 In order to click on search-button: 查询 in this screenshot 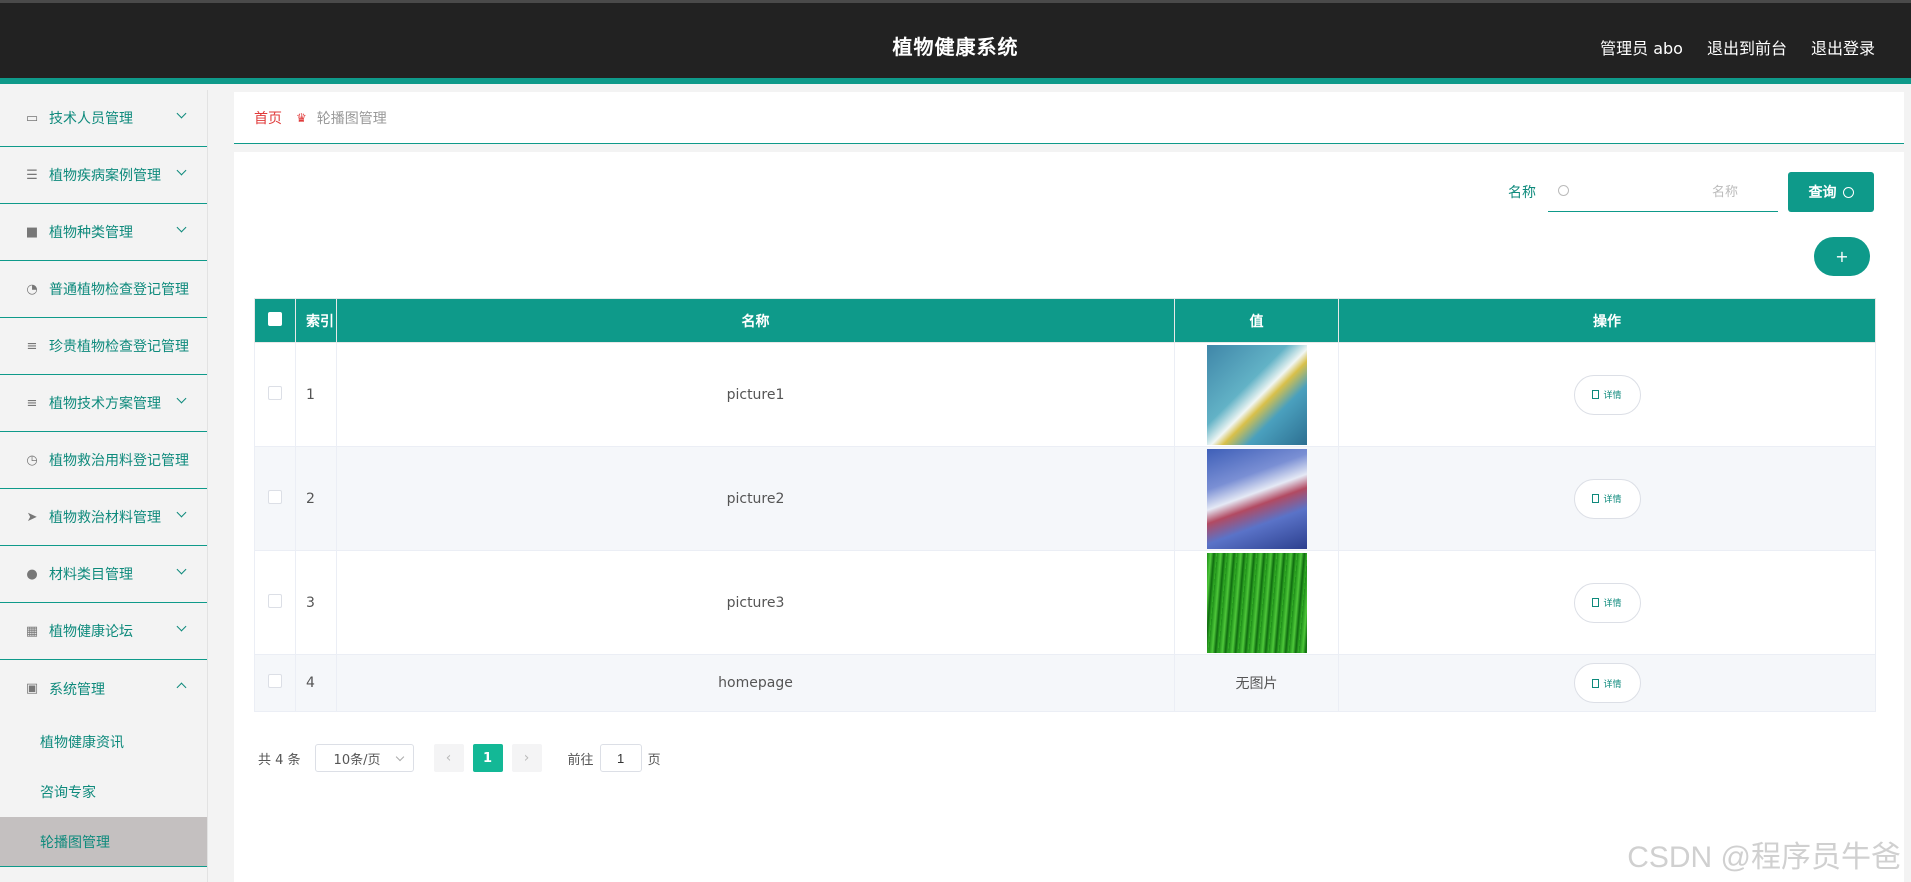, I will do `click(1831, 192)`.